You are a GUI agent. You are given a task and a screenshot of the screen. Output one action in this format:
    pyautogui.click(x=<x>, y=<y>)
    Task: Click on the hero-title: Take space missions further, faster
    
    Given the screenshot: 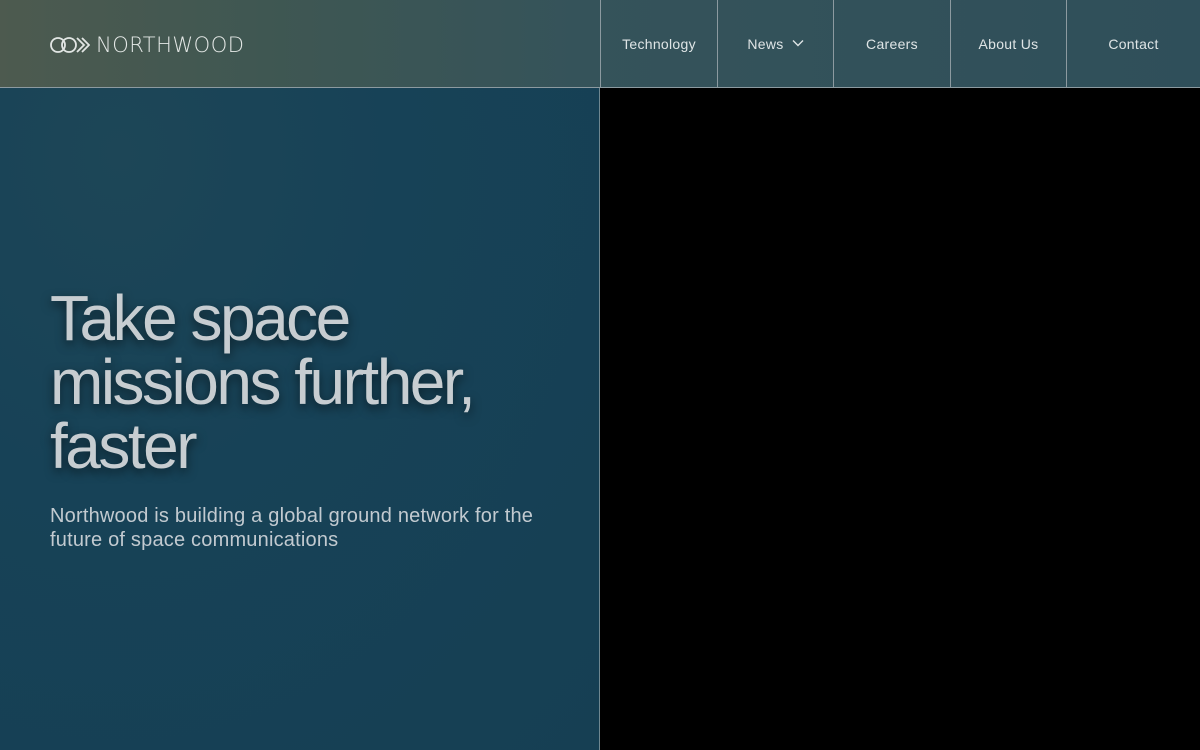 What is the action you would take?
    pyautogui.click(x=300, y=382)
    